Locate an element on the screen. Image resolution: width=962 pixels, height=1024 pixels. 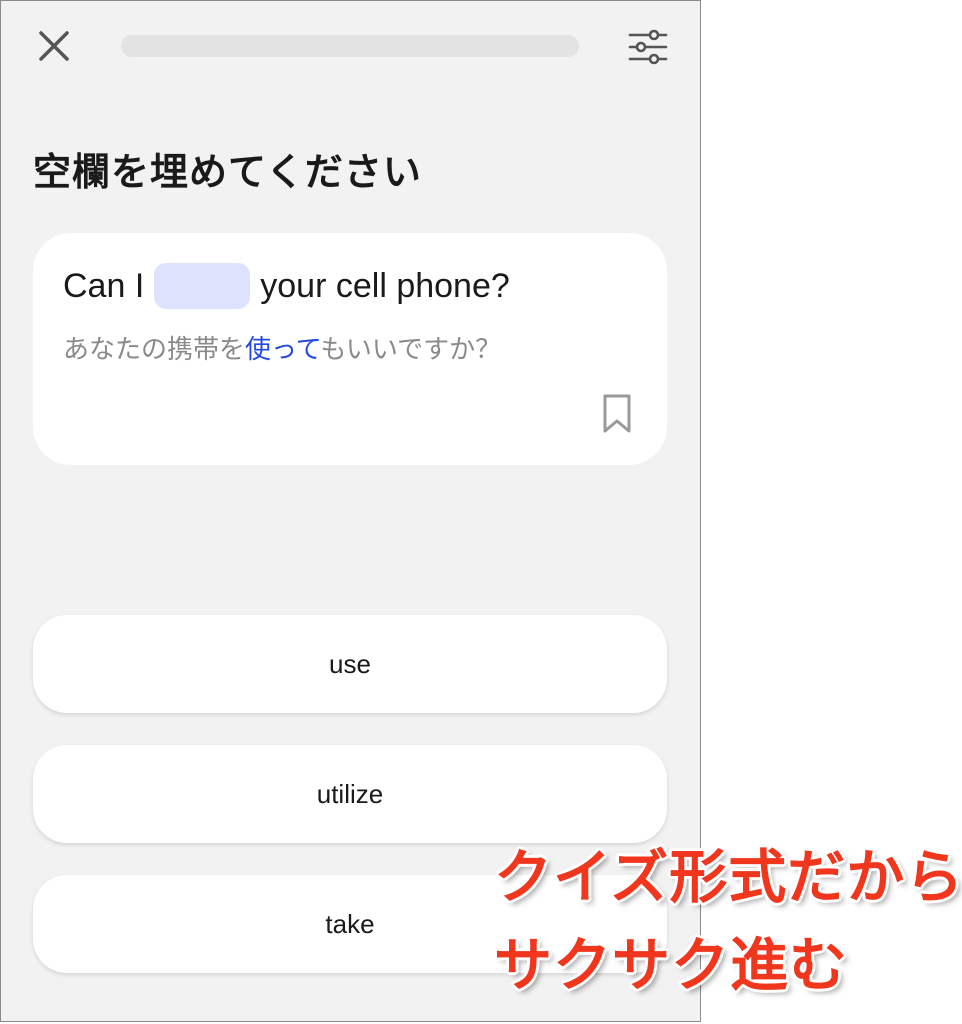
page-title: 空欄を埋めてください is located at coordinates (227, 172).